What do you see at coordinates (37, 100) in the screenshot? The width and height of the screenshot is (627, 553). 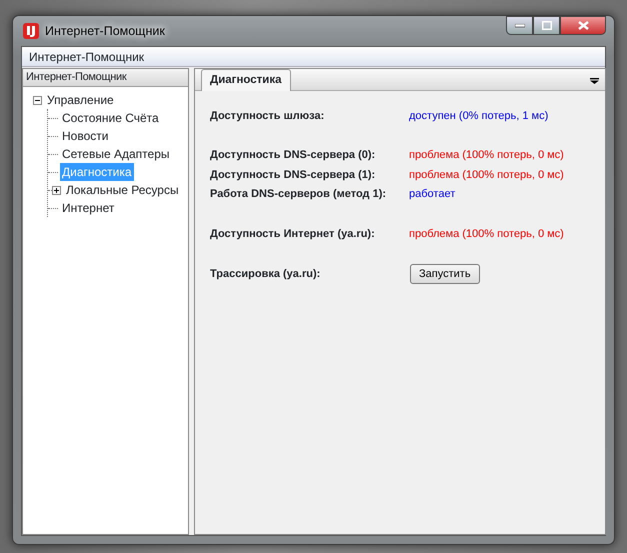 I see `collapse-toggle` at bounding box center [37, 100].